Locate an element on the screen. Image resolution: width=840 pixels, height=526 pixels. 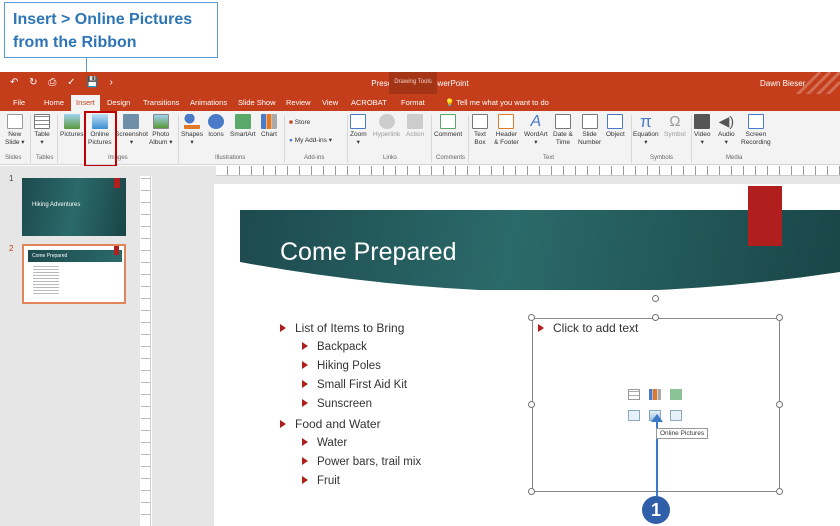
pi-icon: π is located at coordinates (645, 121).